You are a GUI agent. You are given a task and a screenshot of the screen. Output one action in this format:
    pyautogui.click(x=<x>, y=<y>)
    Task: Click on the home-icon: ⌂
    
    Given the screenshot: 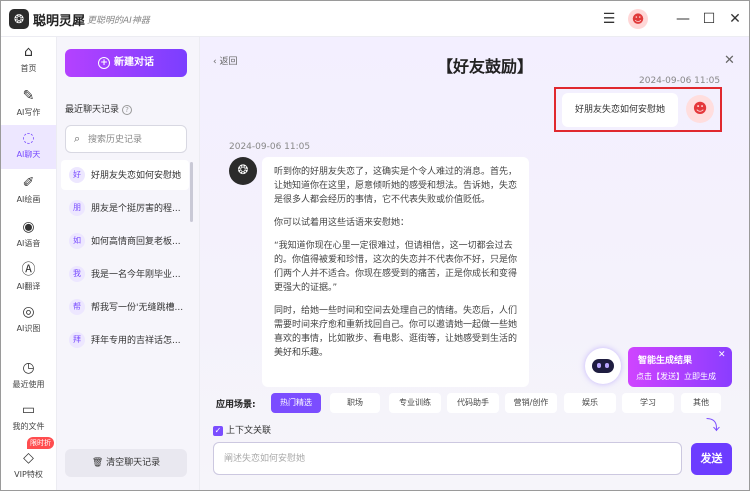 What is the action you would take?
    pyautogui.click(x=28, y=52)
    